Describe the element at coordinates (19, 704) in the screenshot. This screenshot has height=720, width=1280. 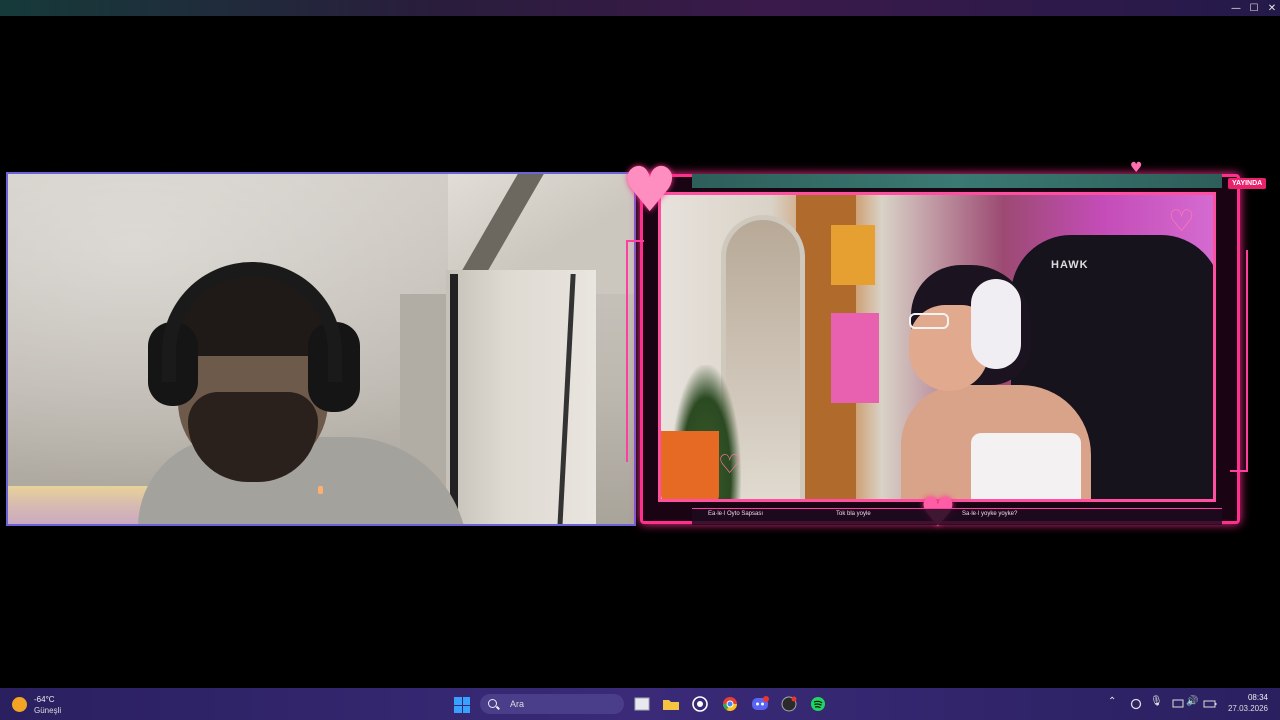
I see `sun-icon` at that location.